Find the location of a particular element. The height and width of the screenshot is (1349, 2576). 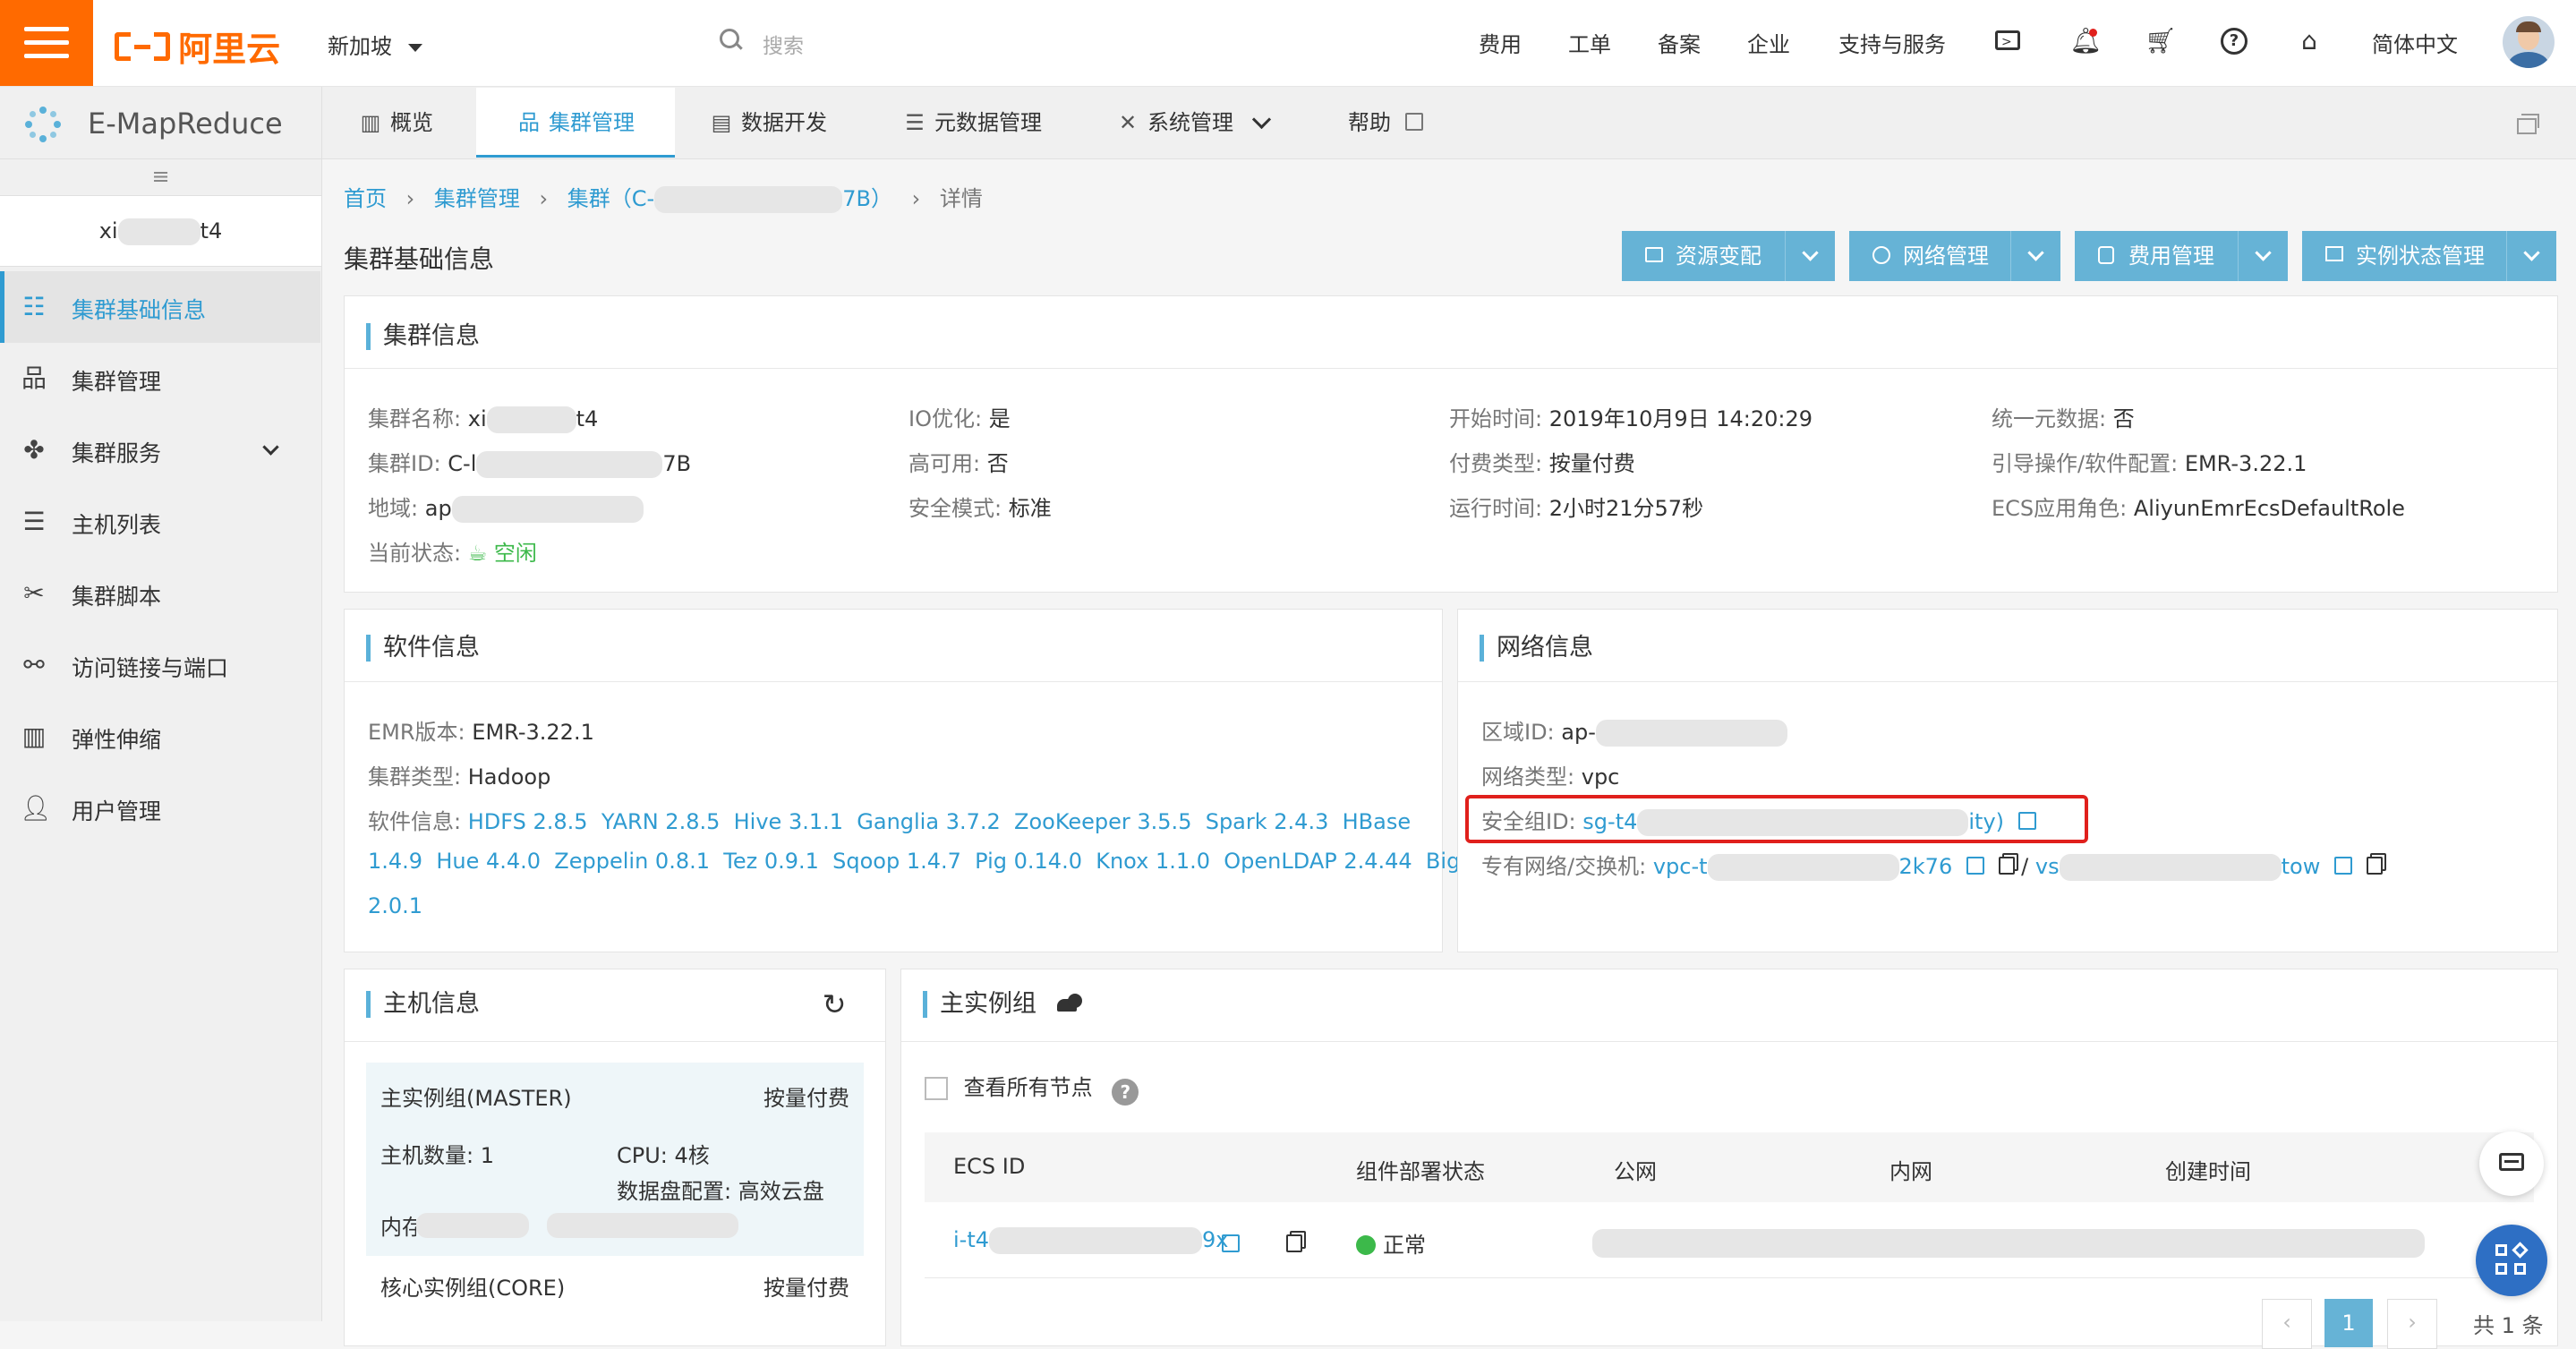

checkbox is located at coordinates (936, 1088).